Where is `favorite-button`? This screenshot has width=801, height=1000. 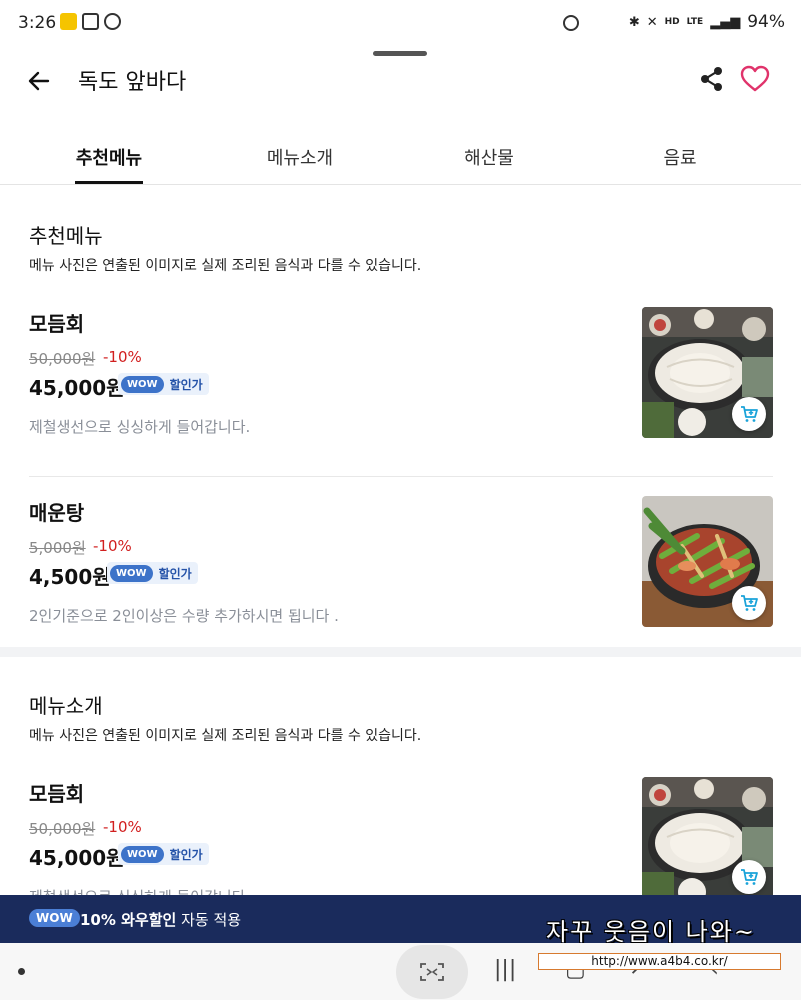
favorite-button is located at coordinates (755, 79).